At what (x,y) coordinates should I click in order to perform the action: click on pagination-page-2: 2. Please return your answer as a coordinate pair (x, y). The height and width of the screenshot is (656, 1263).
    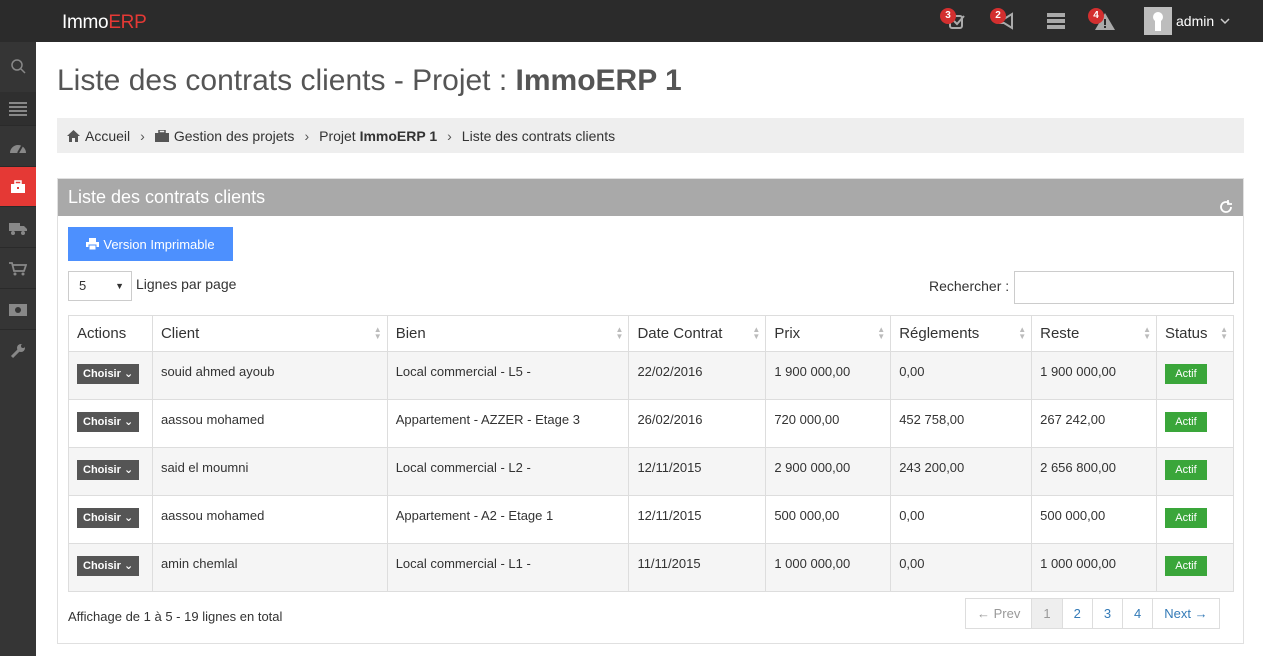
    Looking at the image, I should click on (1076, 613).